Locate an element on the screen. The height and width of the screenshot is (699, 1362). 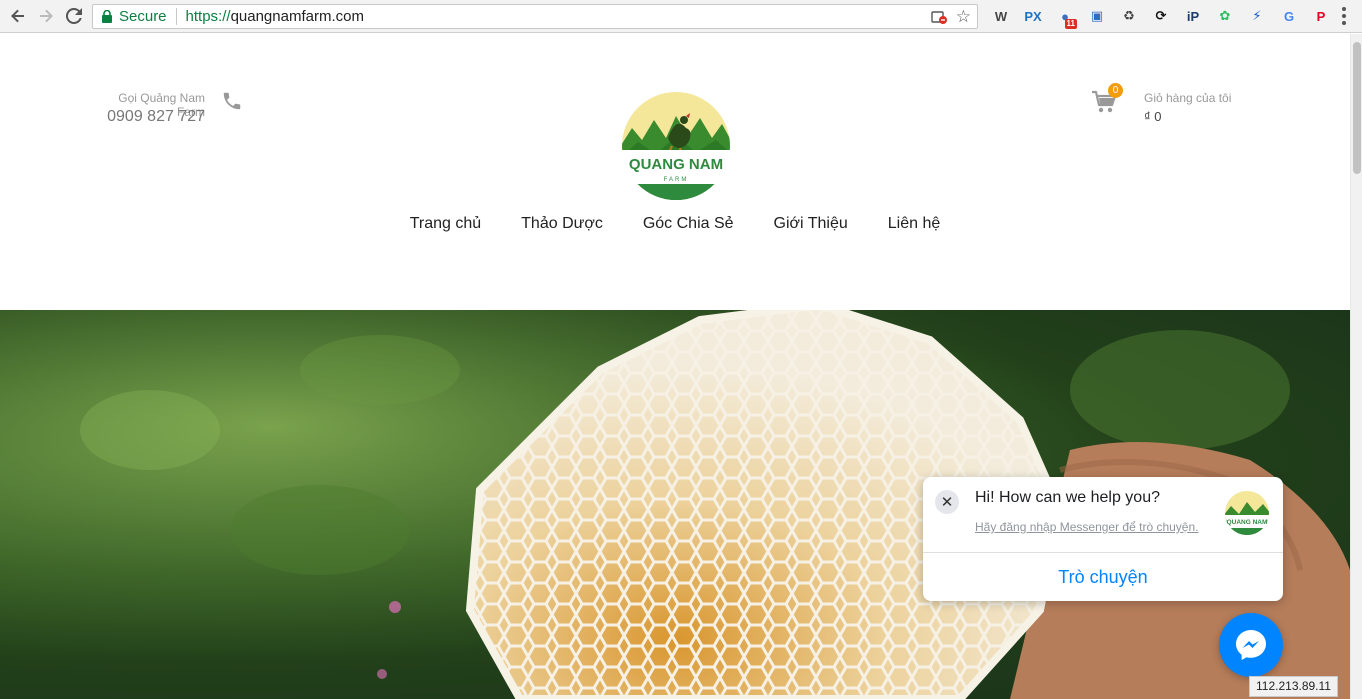
bolt-icon: ⚡ is located at coordinates (1257, 16).